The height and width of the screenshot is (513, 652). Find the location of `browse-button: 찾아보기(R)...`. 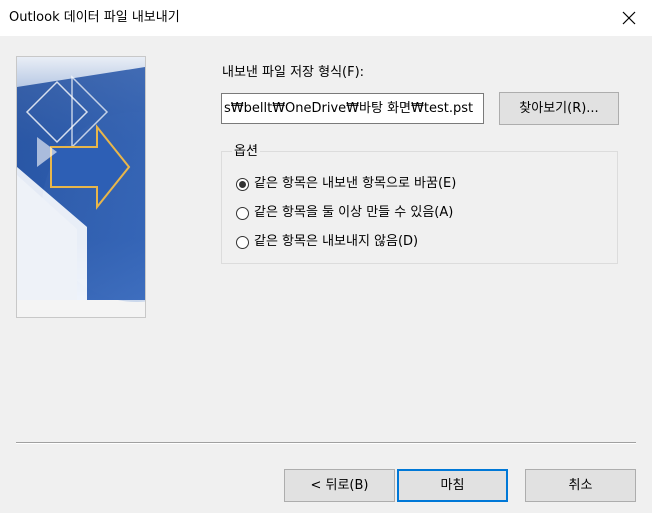

browse-button: 찾아보기(R)... is located at coordinates (559, 108).